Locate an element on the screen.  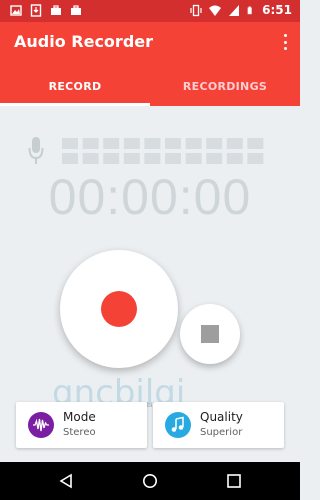
stop-button is located at coordinates (210, 334).